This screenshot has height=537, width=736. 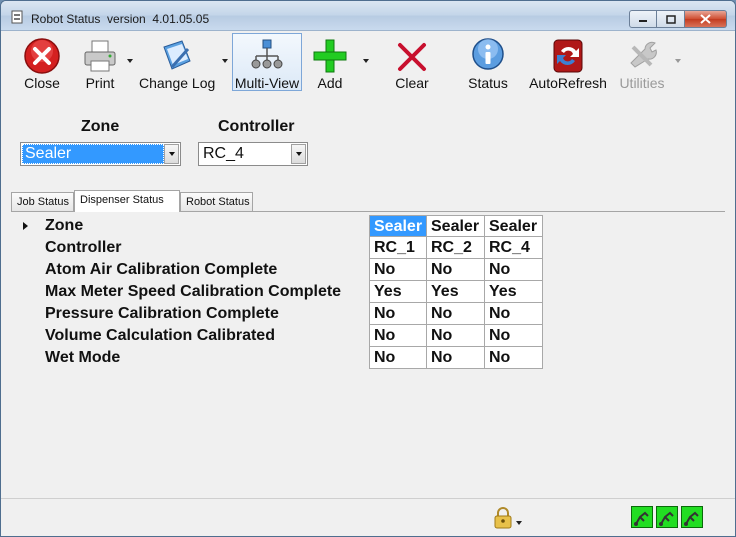 What do you see at coordinates (223, 153) in the screenshot?
I see `controller-select-value: RC_4` at bounding box center [223, 153].